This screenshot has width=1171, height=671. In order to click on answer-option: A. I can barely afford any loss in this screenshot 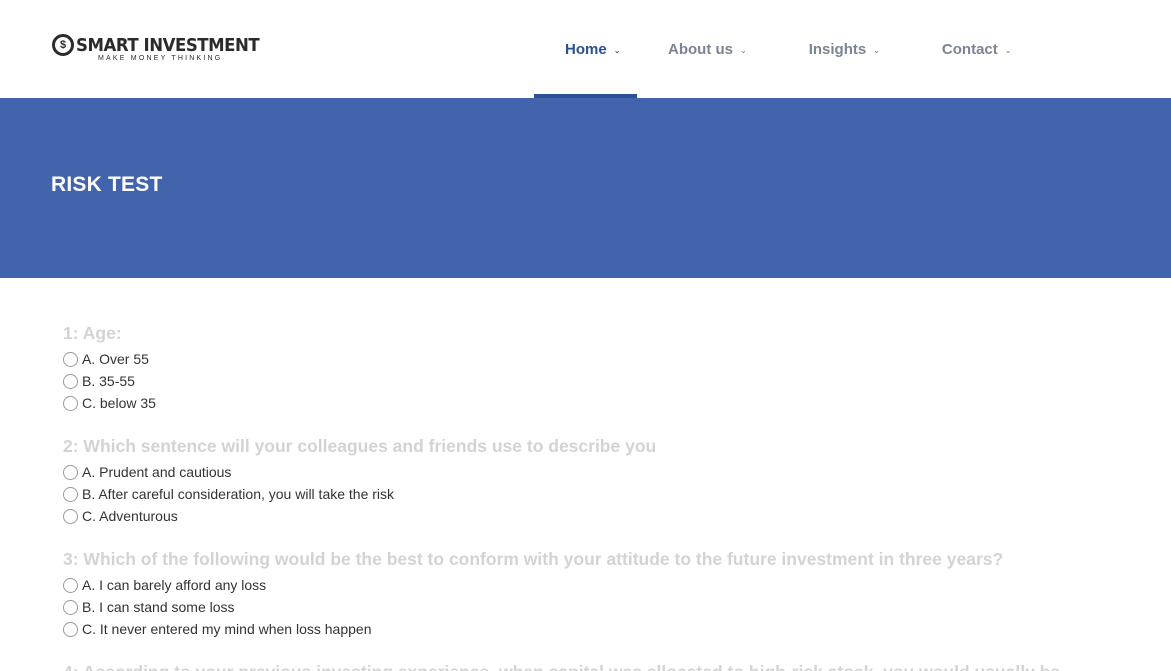, I will do `click(563, 585)`.